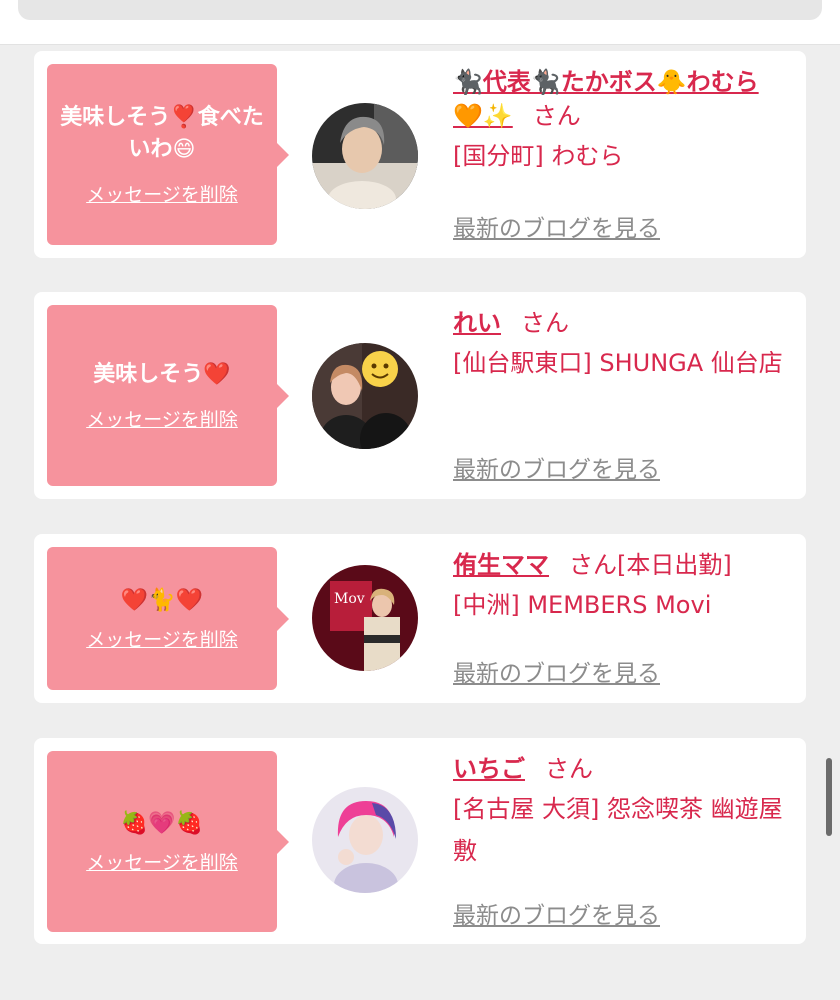  Describe the element at coordinates (618, 363) in the screenshot. I see `shop-name: [仙台駅東口] SHUNGA 仙台店` at that location.